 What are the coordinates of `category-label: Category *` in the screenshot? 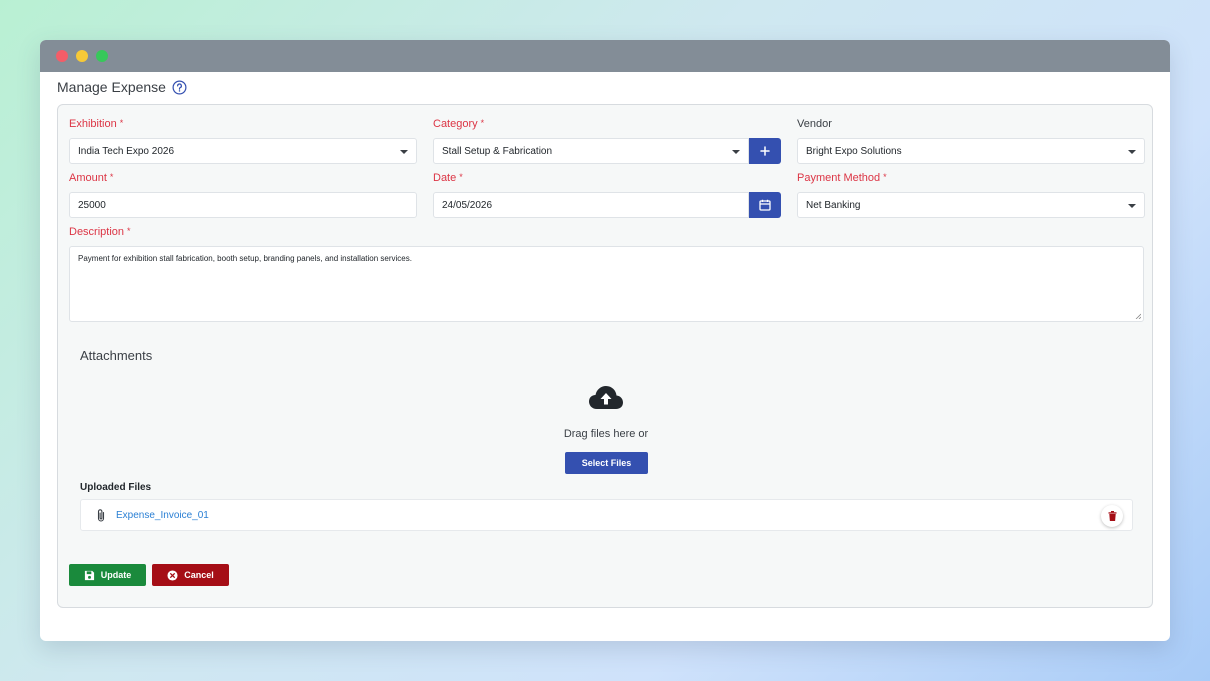 It's located at (459, 124).